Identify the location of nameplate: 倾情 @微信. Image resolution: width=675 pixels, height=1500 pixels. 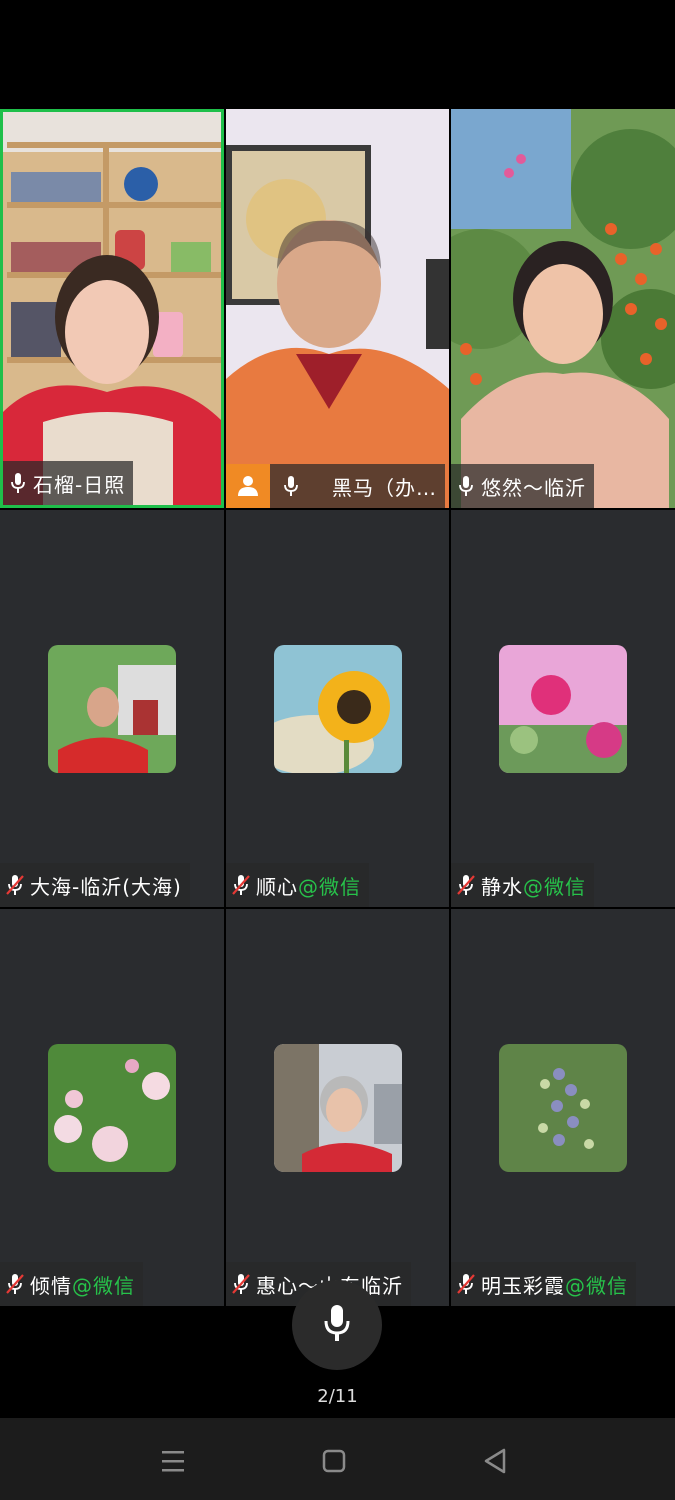
(71, 1284).